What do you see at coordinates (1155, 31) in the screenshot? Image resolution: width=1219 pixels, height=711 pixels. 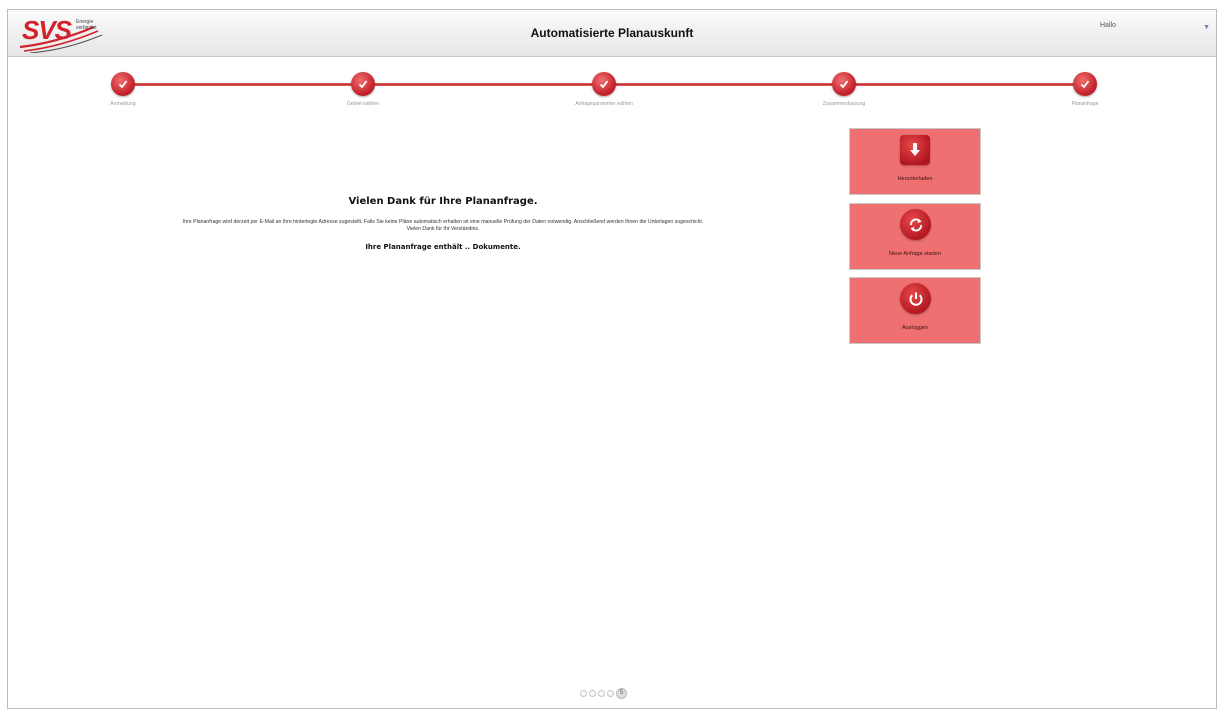 I see `user-menu: Hallo ▼` at bounding box center [1155, 31].